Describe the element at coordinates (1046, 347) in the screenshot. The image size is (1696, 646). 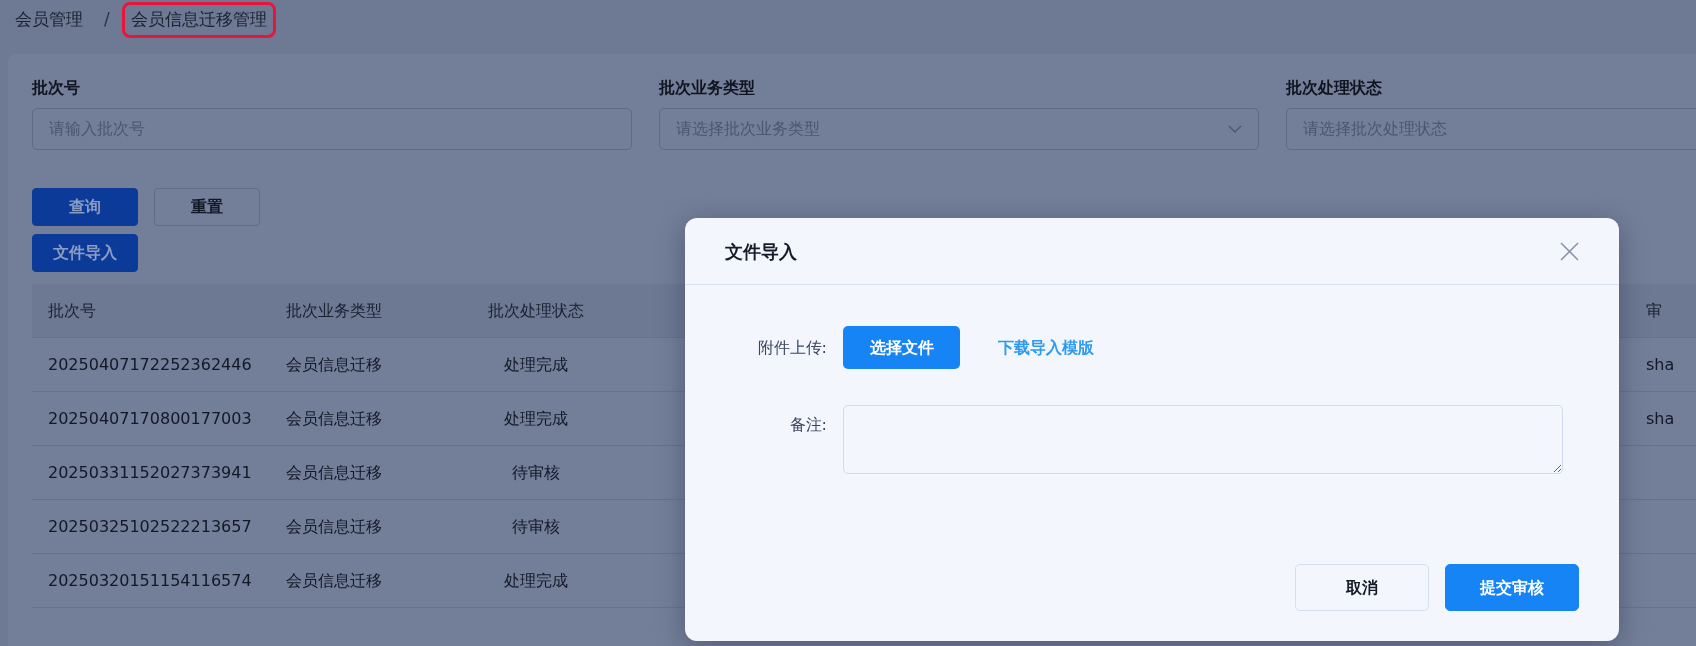
I see `download-template-link: 下载导入模版` at that location.